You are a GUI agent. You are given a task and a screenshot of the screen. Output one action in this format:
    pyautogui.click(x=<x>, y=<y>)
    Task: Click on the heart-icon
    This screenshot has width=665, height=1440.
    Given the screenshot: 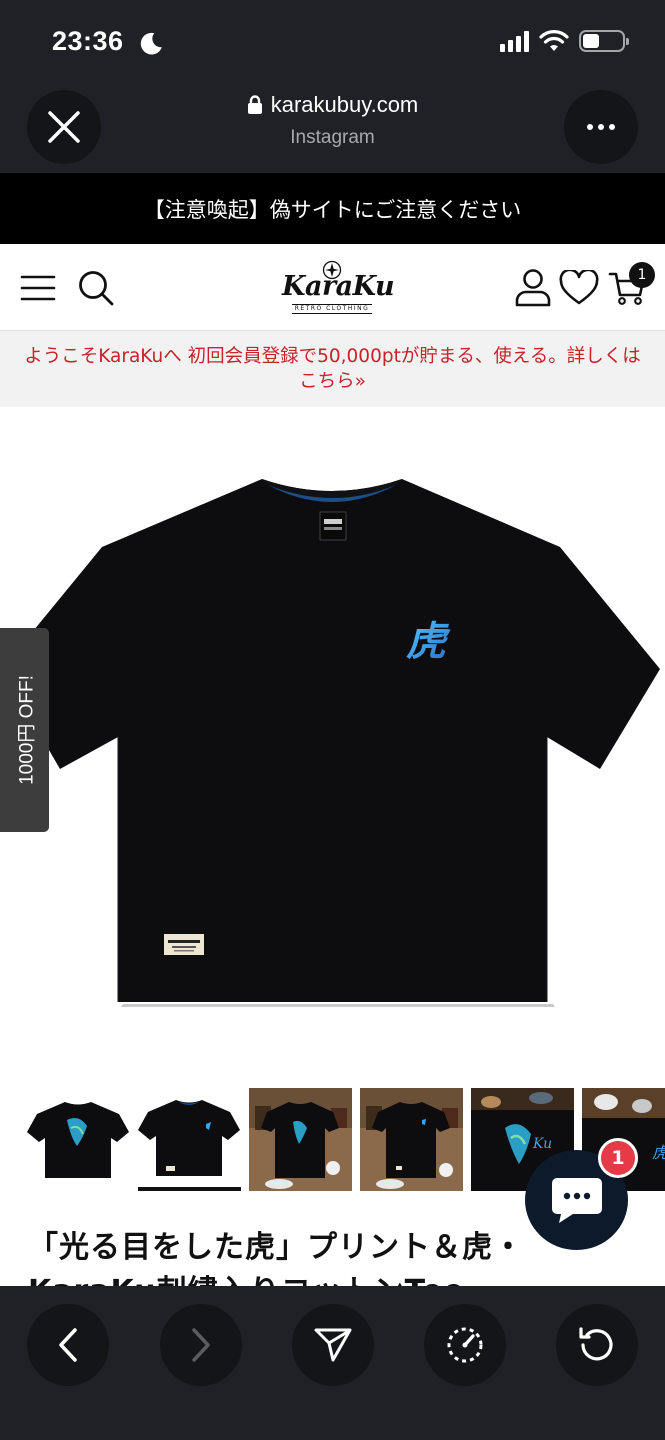 What is the action you would take?
    pyautogui.click(x=579, y=287)
    